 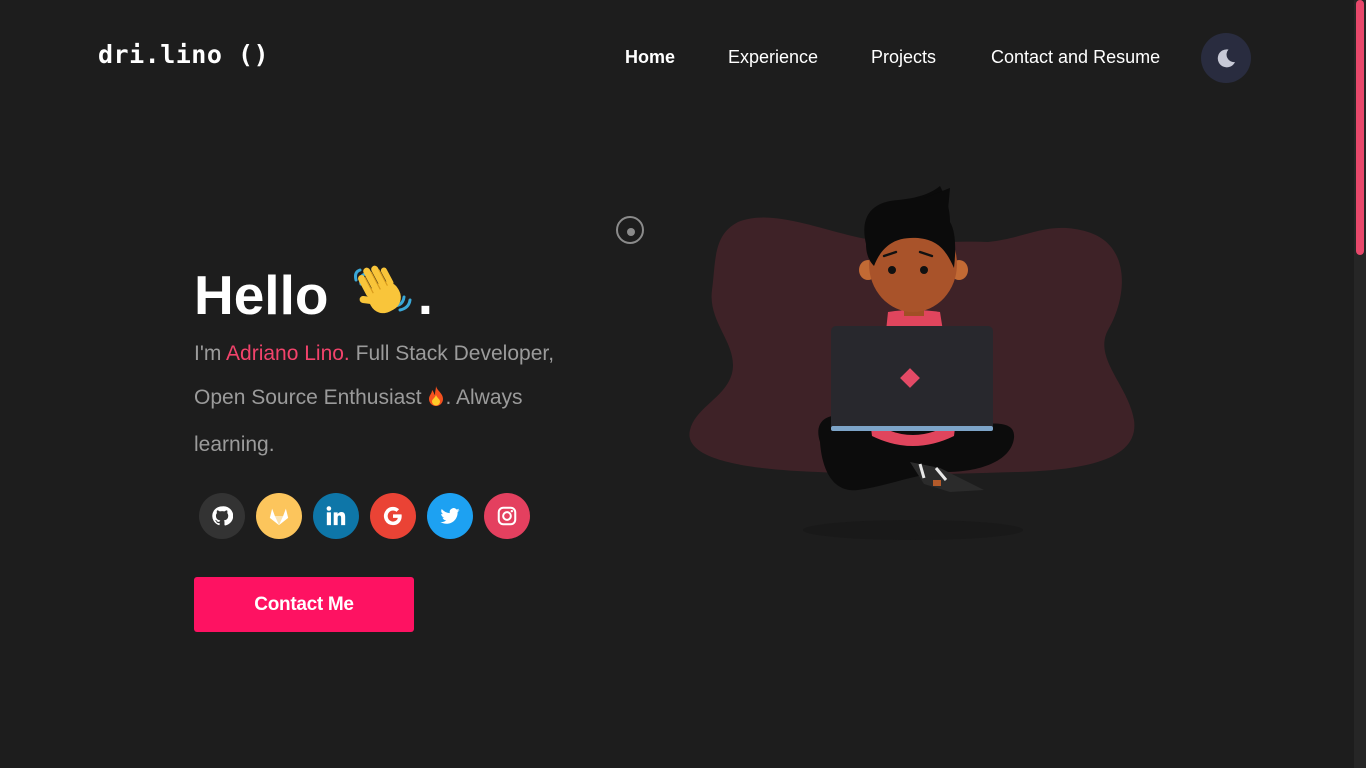 I want to click on github-icon, so click(x=222, y=516).